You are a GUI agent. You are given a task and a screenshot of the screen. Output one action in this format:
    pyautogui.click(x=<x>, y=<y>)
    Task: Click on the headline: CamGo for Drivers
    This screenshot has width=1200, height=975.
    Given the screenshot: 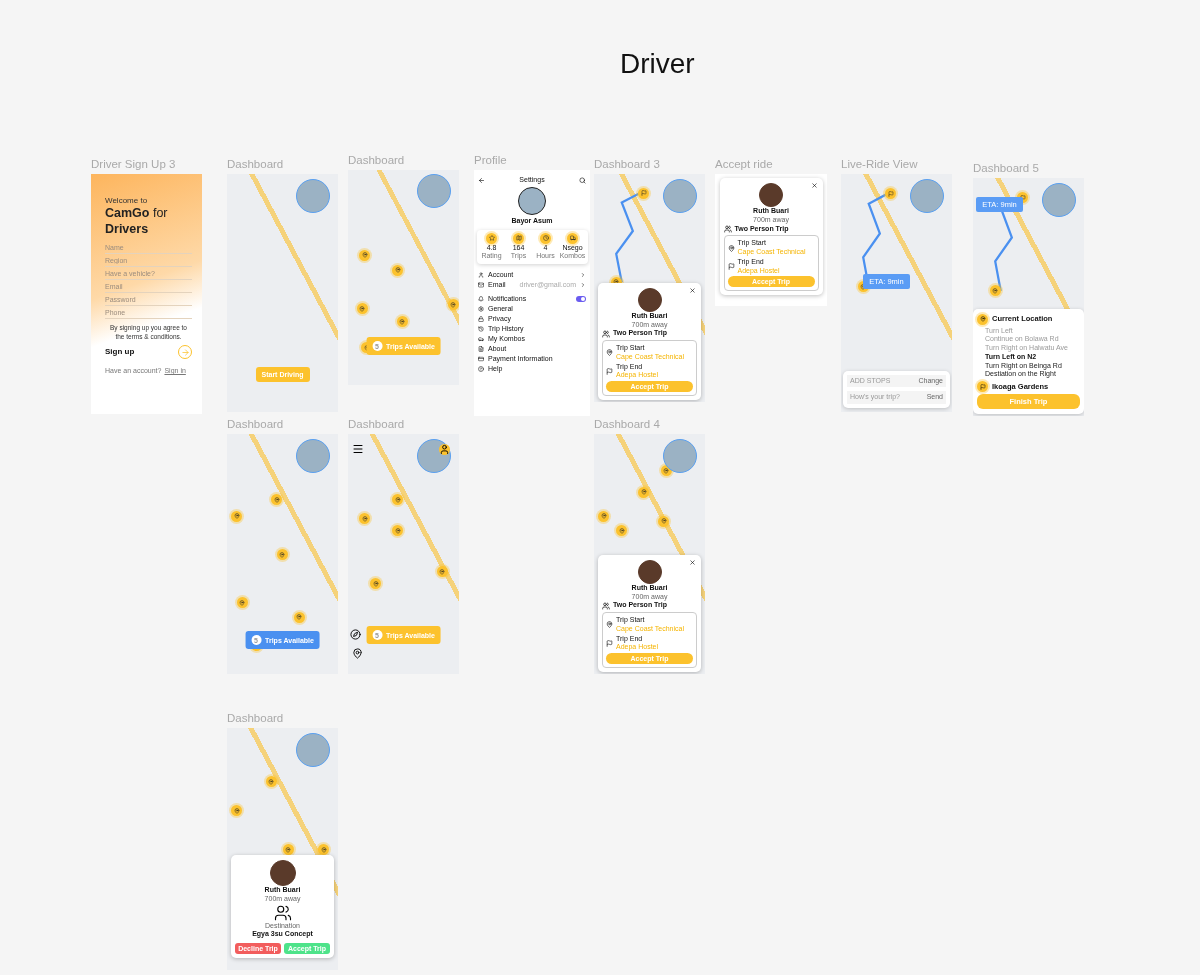 What is the action you would take?
    pyautogui.click(x=137, y=222)
    